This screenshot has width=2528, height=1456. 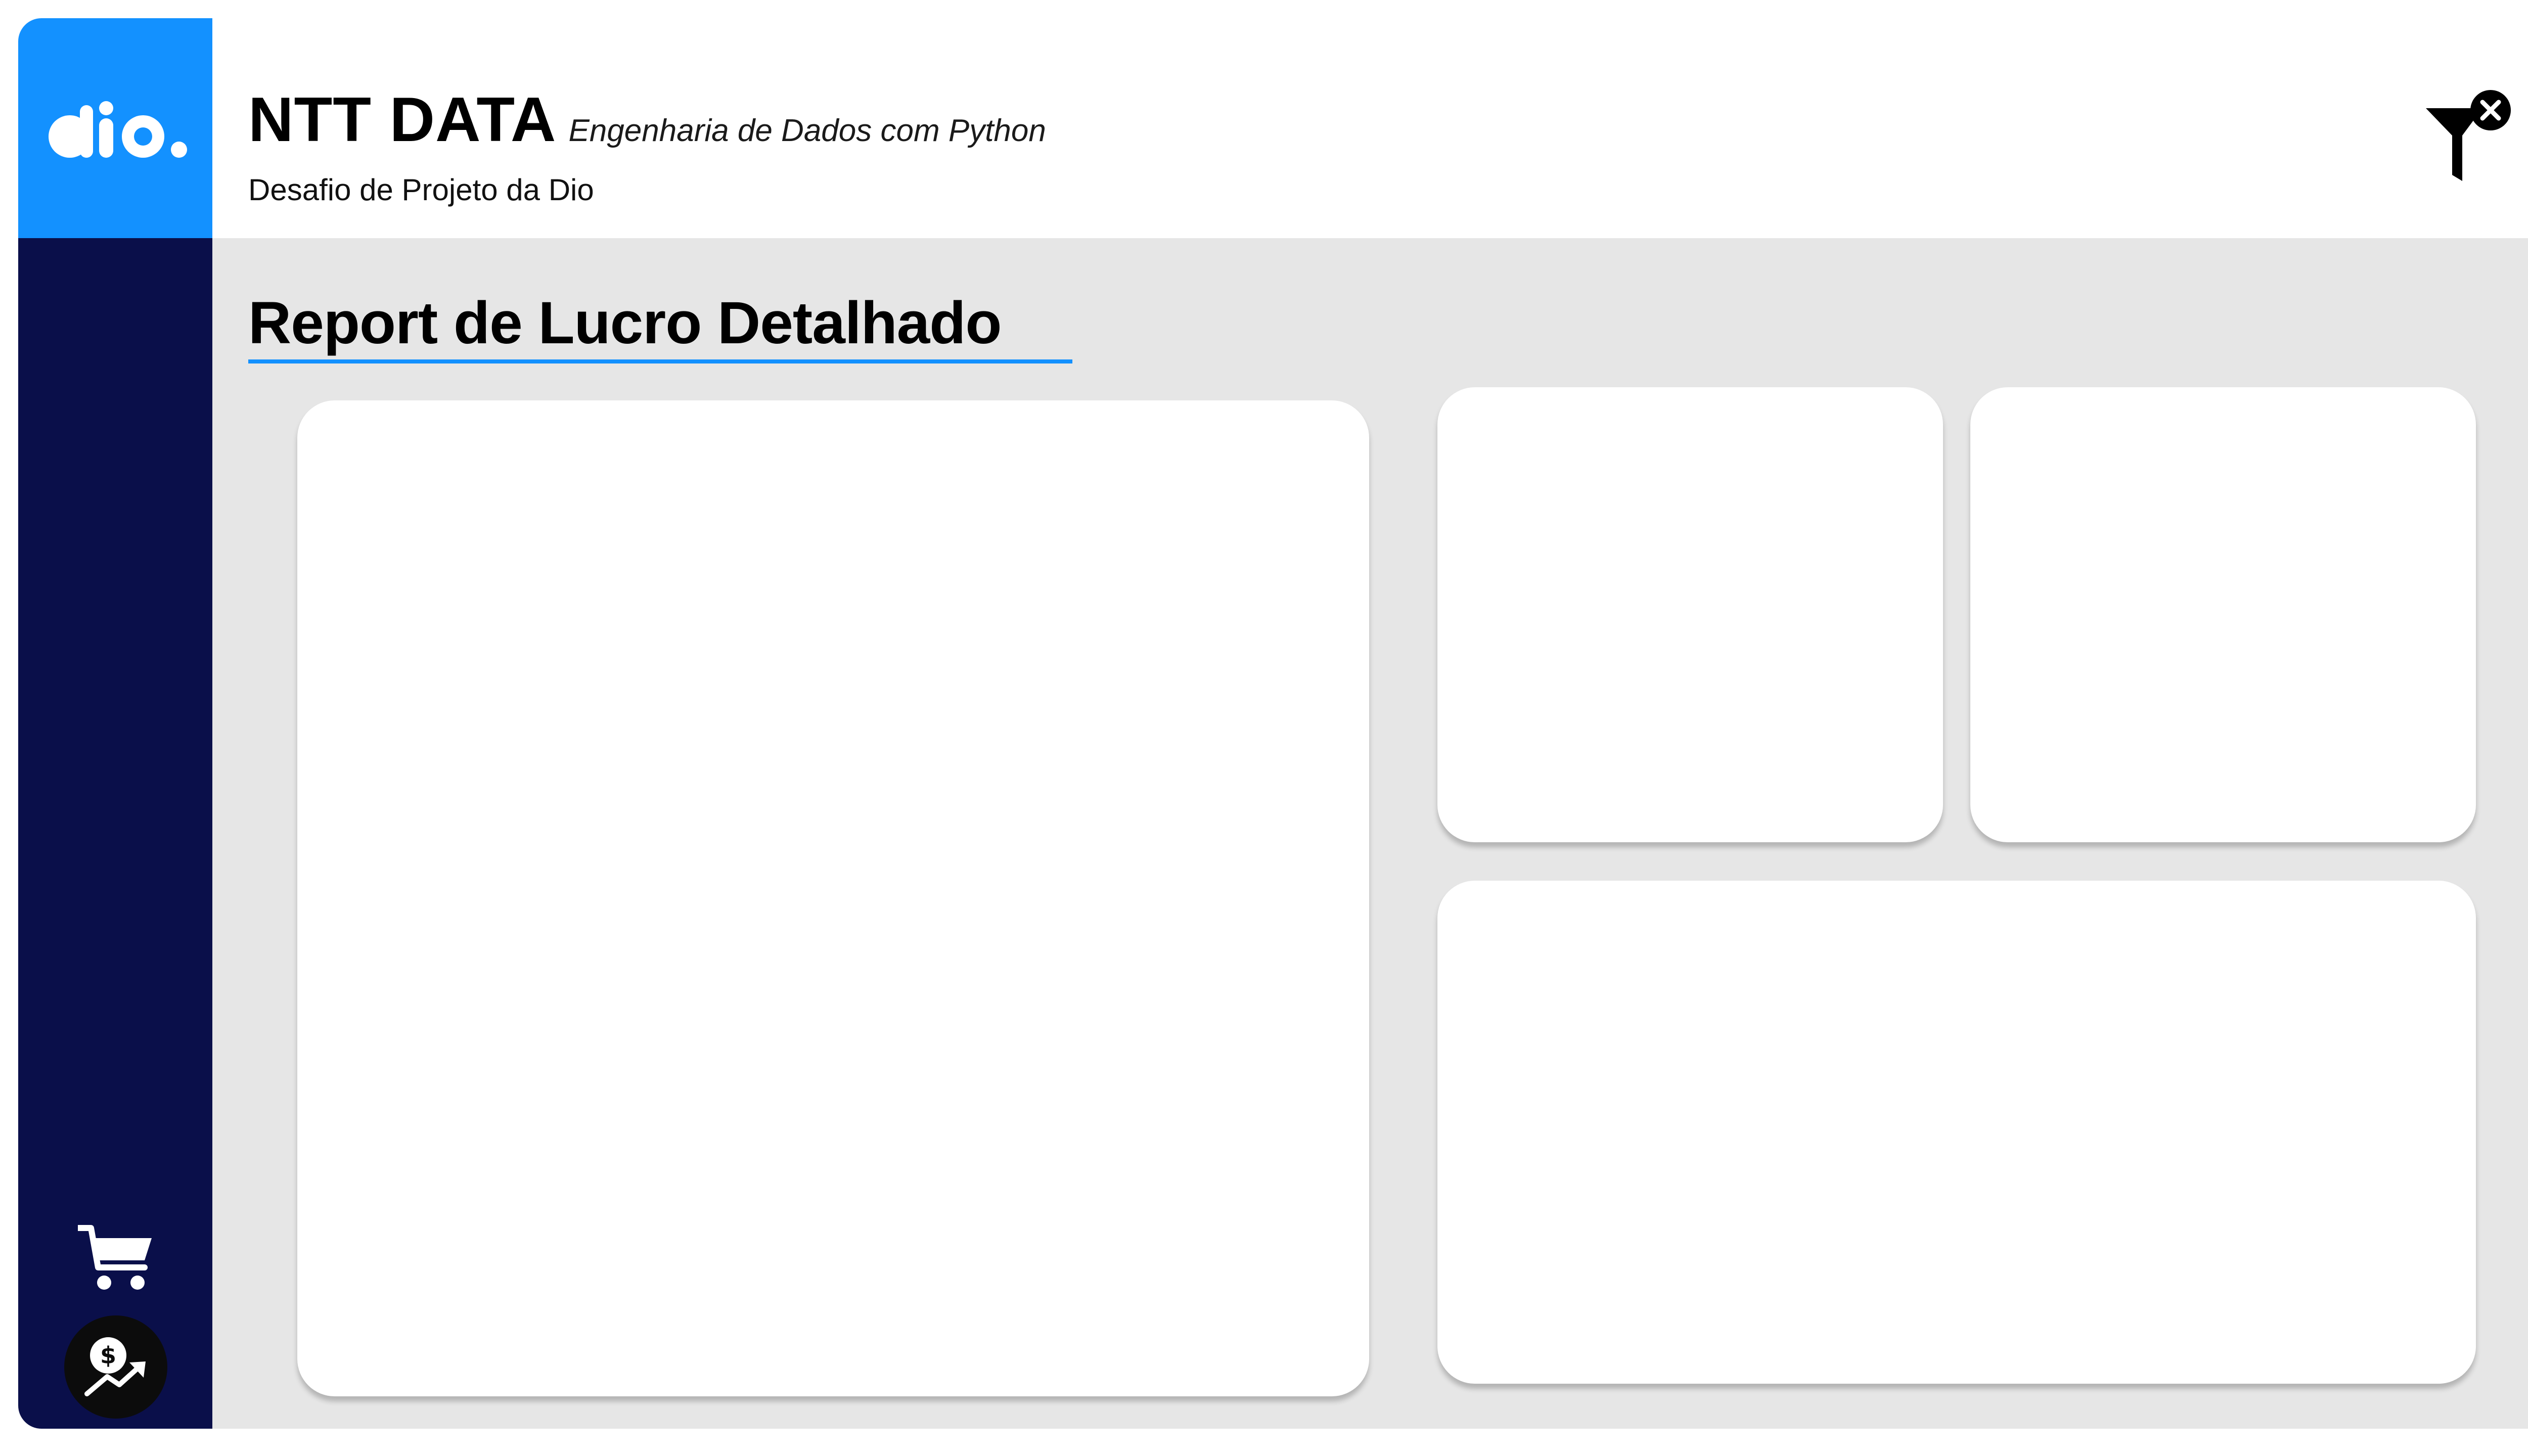 I want to click on dio-logo-icon, so click(x=118, y=129).